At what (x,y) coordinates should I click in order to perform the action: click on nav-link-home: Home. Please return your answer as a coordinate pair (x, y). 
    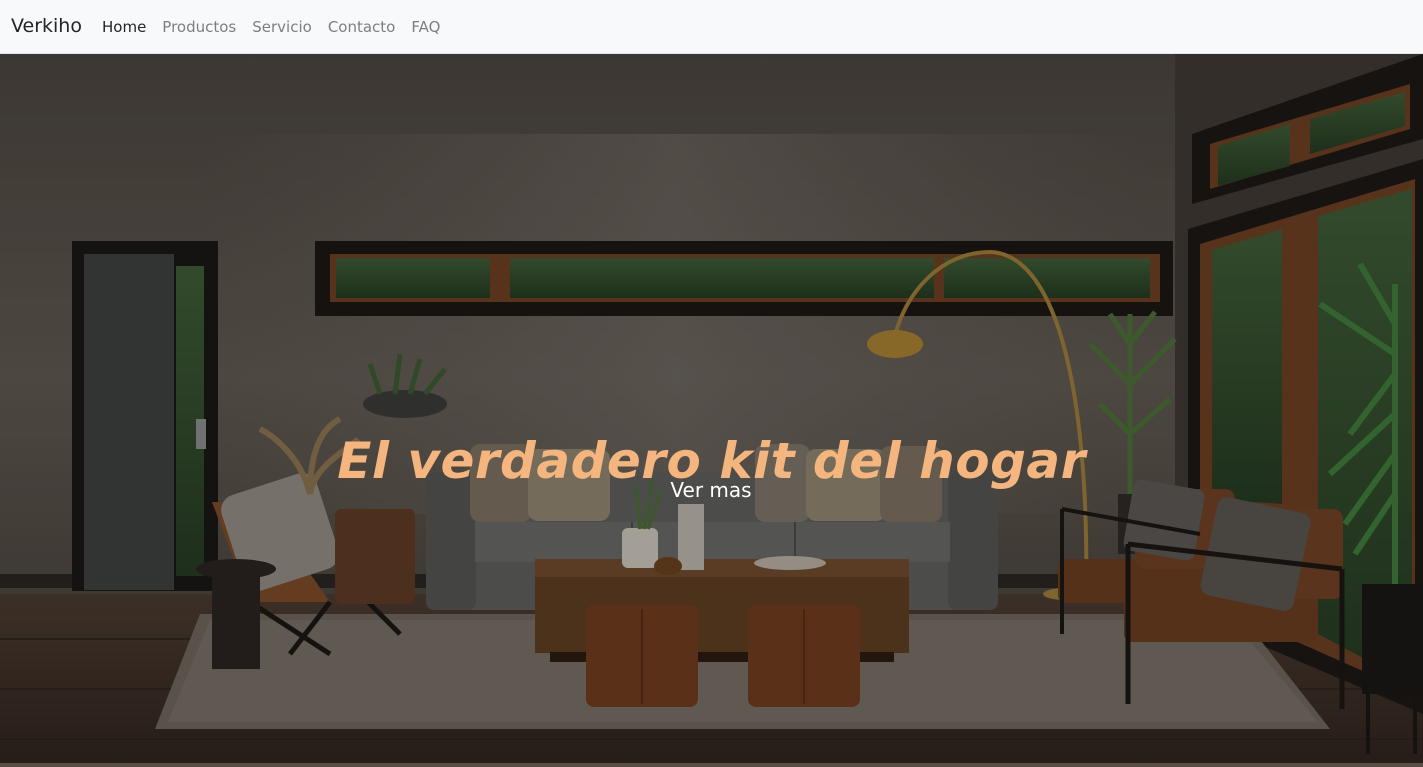
    Looking at the image, I should click on (124, 27).